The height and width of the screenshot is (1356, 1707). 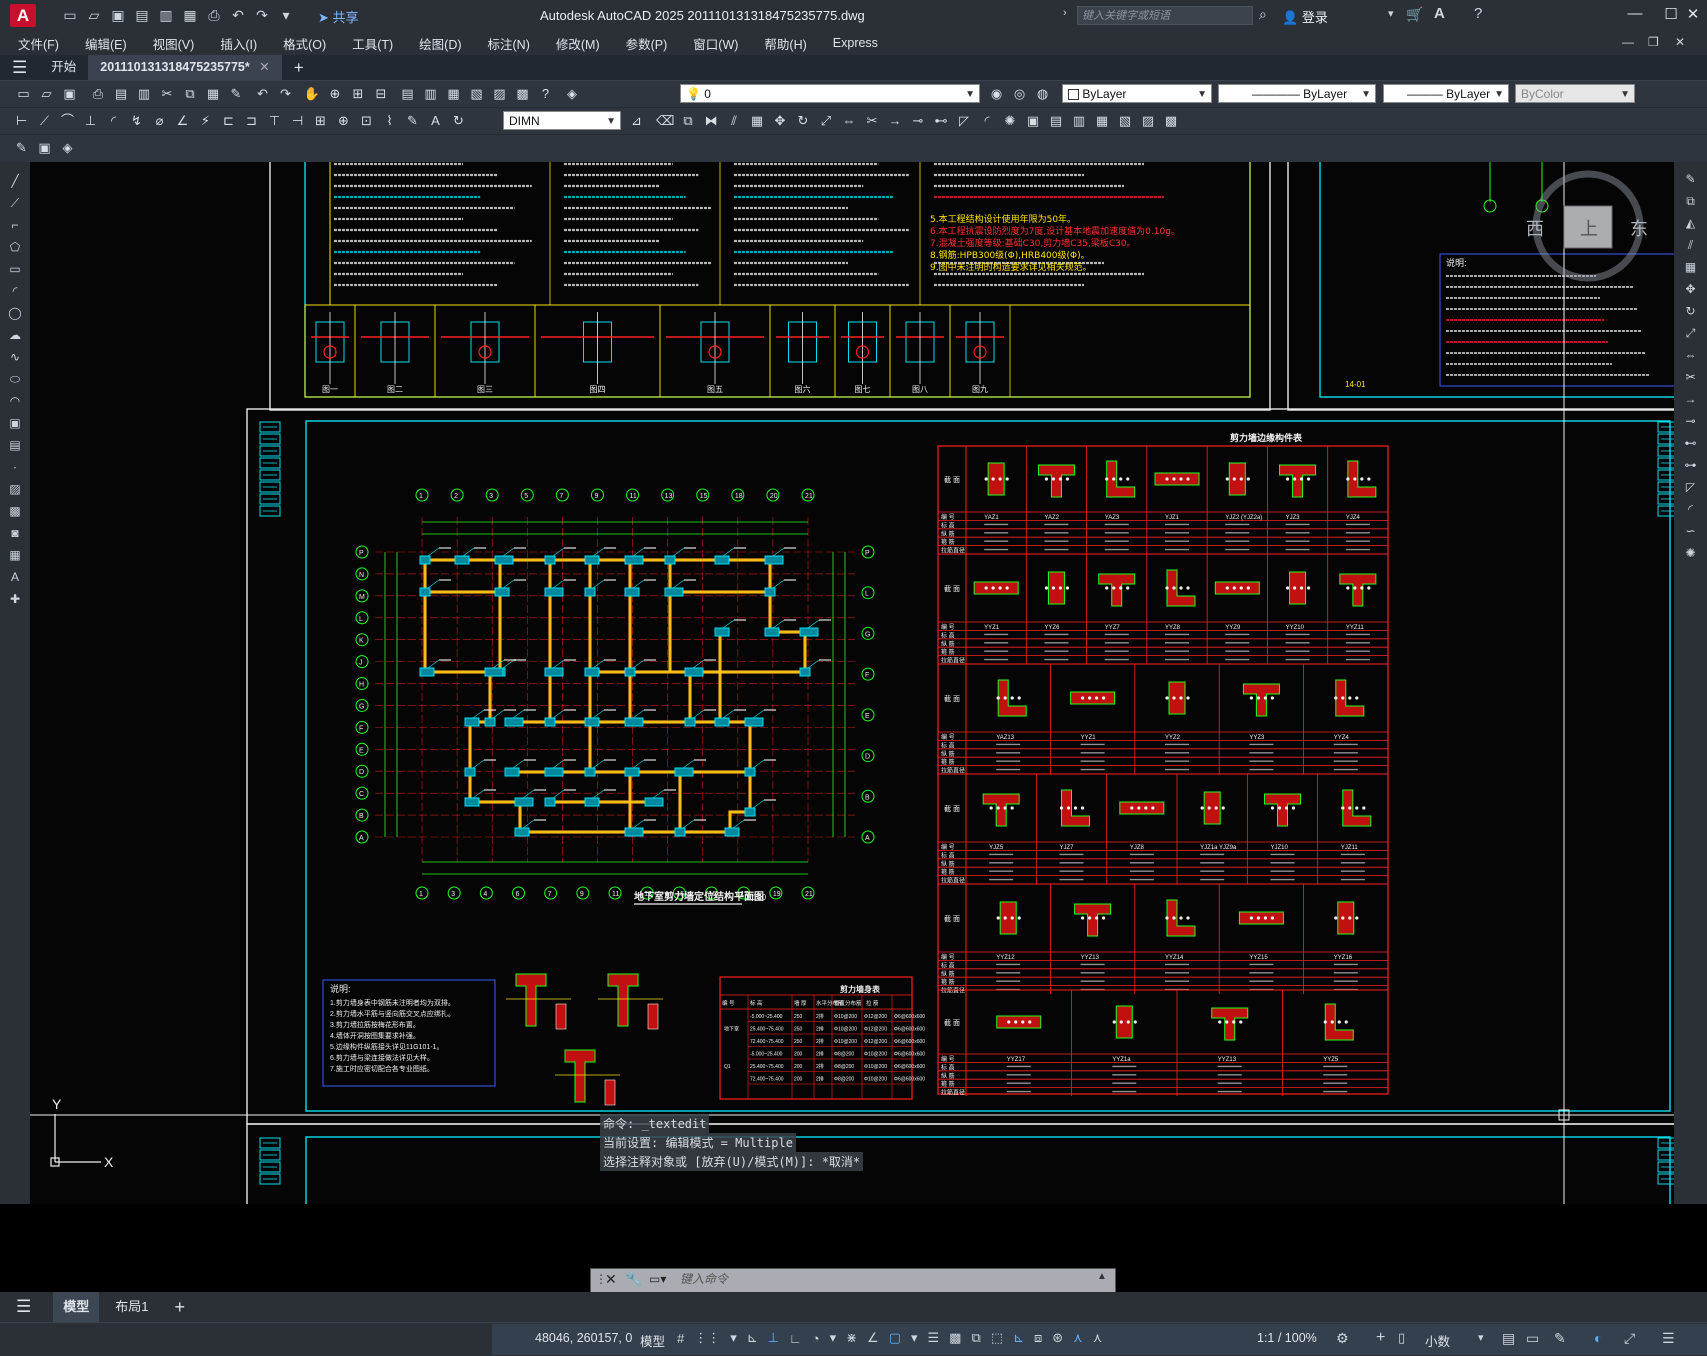 What do you see at coordinates (236, 94) in the screenshot?
I see `match-prop-icon: ✎` at bounding box center [236, 94].